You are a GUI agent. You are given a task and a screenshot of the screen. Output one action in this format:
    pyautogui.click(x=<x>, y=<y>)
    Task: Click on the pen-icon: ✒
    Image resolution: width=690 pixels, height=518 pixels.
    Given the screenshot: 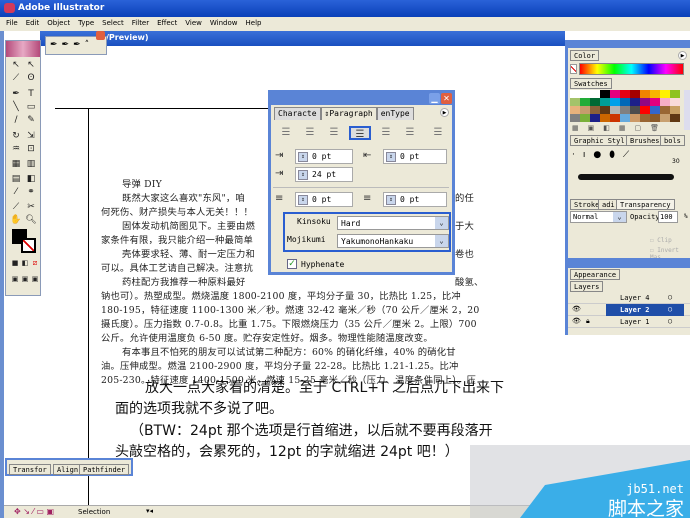 What is the action you would take?
    pyautogui.click(x=54, y=47)
    